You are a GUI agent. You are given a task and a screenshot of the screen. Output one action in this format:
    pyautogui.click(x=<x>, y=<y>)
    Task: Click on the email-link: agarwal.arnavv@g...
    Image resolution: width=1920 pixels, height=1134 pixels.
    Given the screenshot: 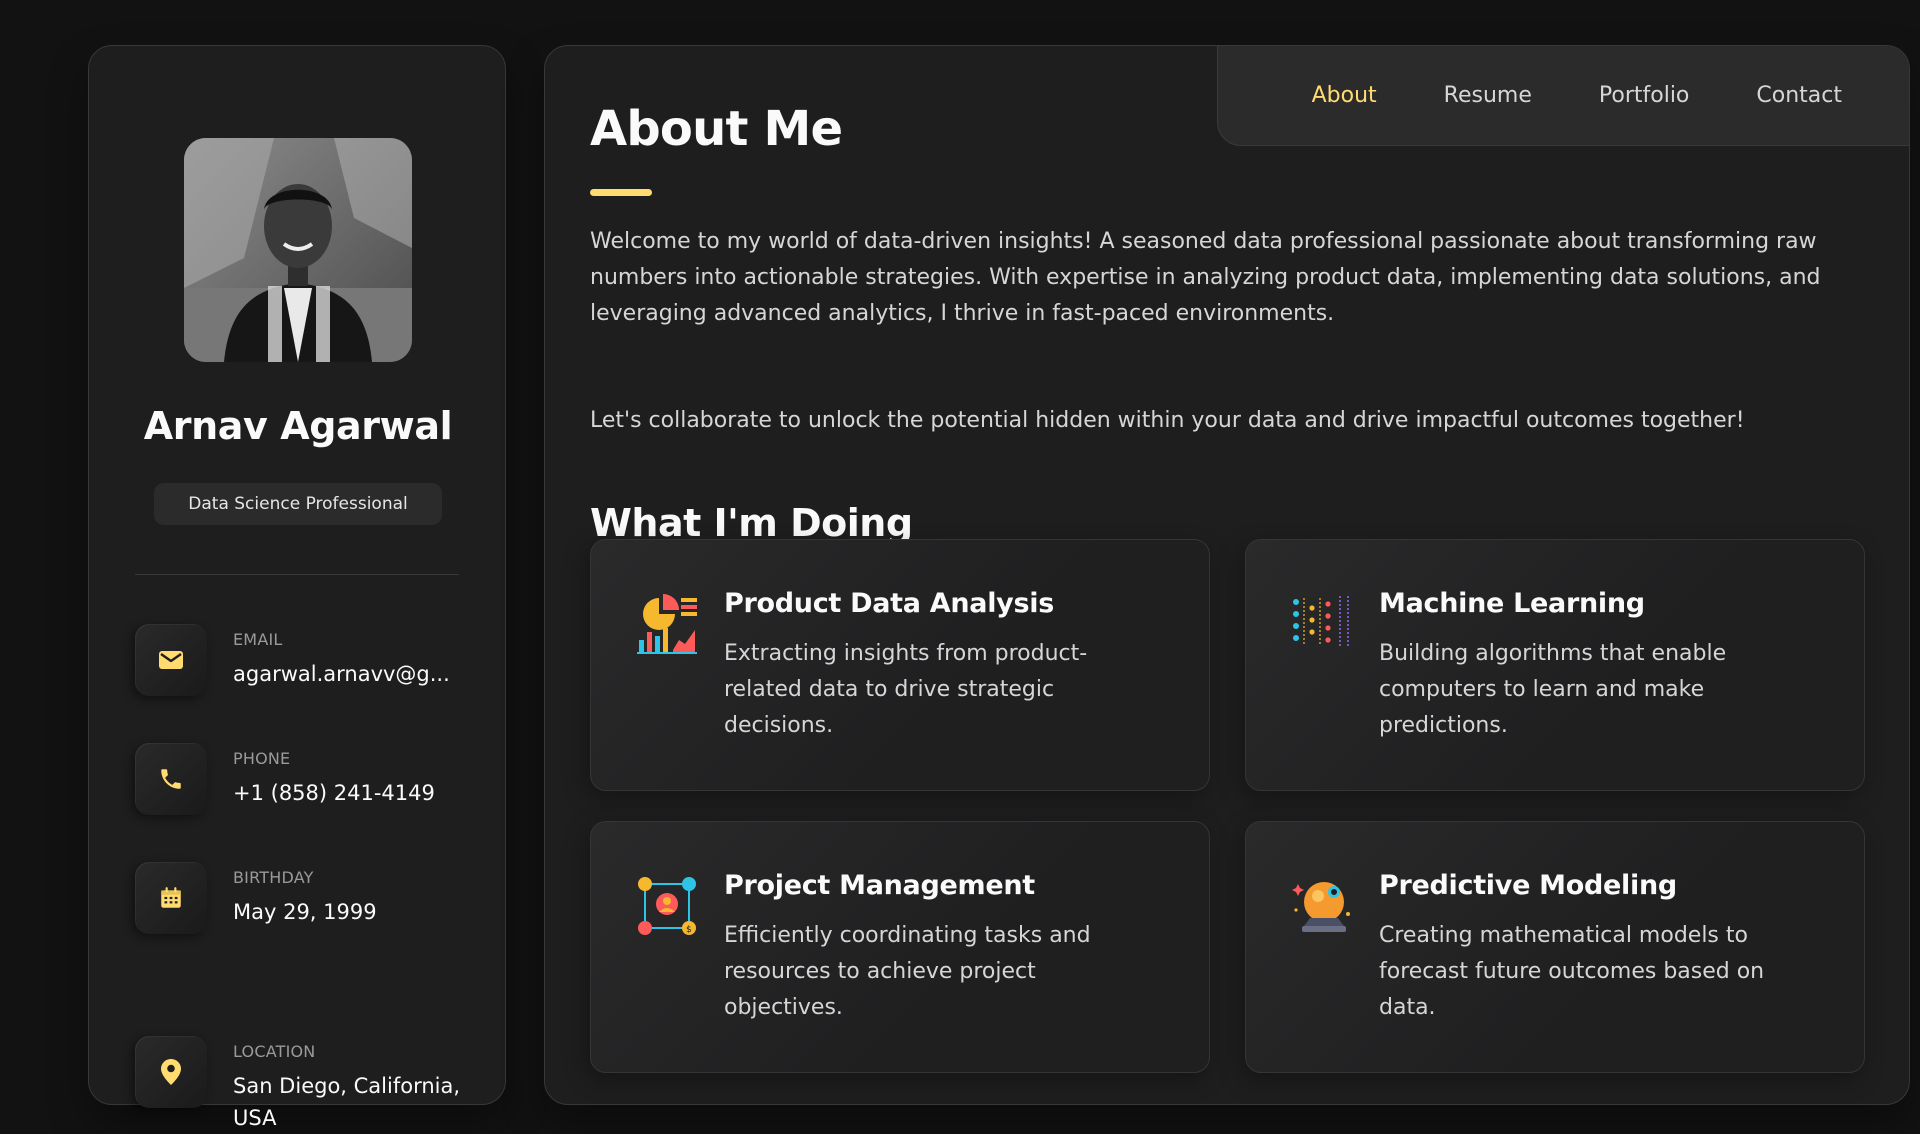 What is the action you would take?
    pyautogui.click(x=353, y=674)
    